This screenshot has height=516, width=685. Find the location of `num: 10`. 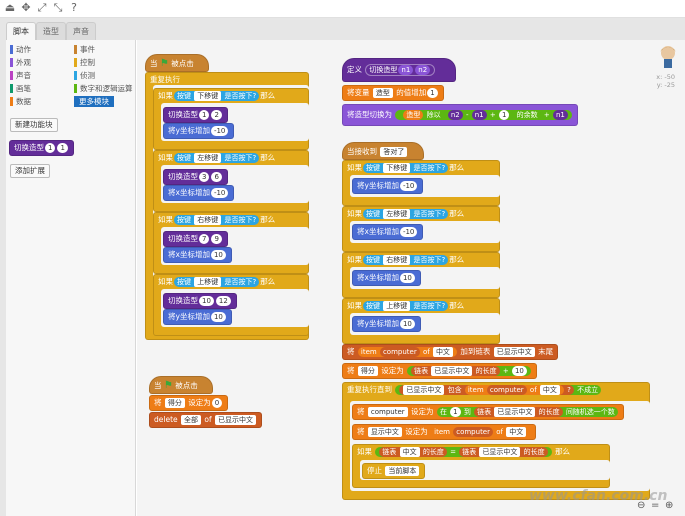

num: 10 is located at coordinates (519, 371).